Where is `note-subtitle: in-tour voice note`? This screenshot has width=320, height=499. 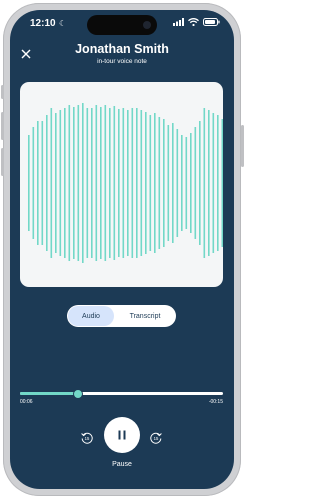 note-subtitle: in-tour voice note is located at coordinates (122, 61).